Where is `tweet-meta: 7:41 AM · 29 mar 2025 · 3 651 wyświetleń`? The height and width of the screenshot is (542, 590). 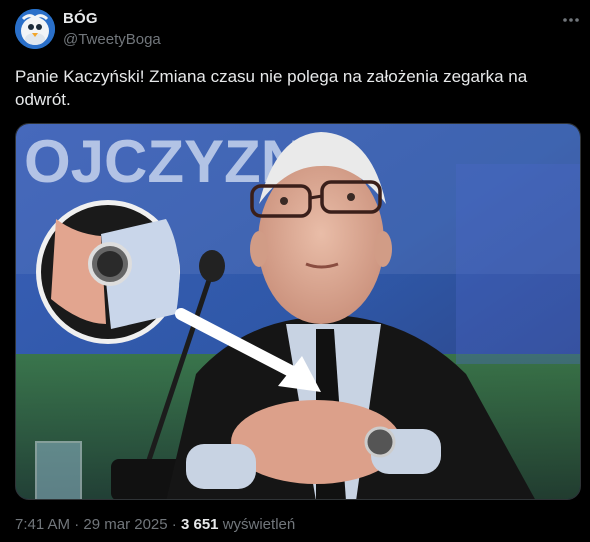
tweet-meta: 7:41 AM · 29 mar 2025 · 3 651 wyświetleń is located at coordinates (155, 524).